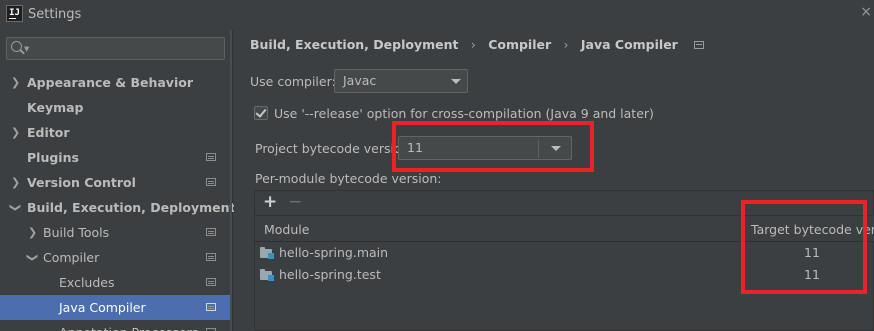 The width and height of the screenshot is (874, 331). I want to click on use-compiler-dropdown: Javac, so click(401, 81).